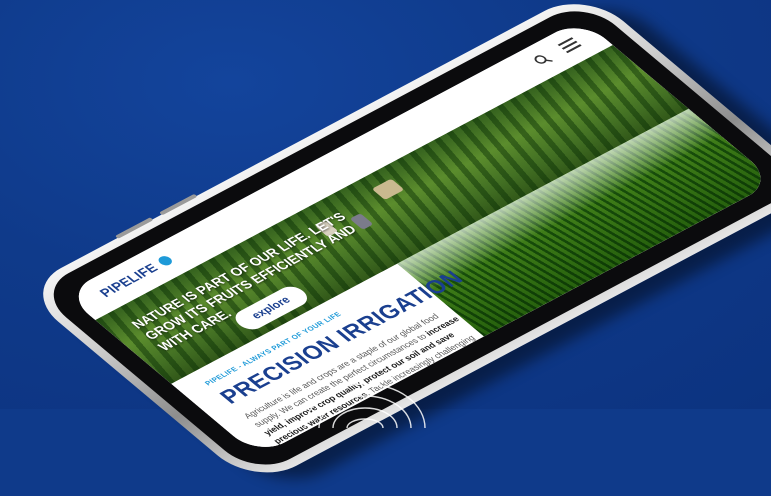 Image resolution: width=771 pixels, height=496 pixels. Describe the element at coordinates (365, 405) in the screenshot. I see `wave-rings-icon` at that location.